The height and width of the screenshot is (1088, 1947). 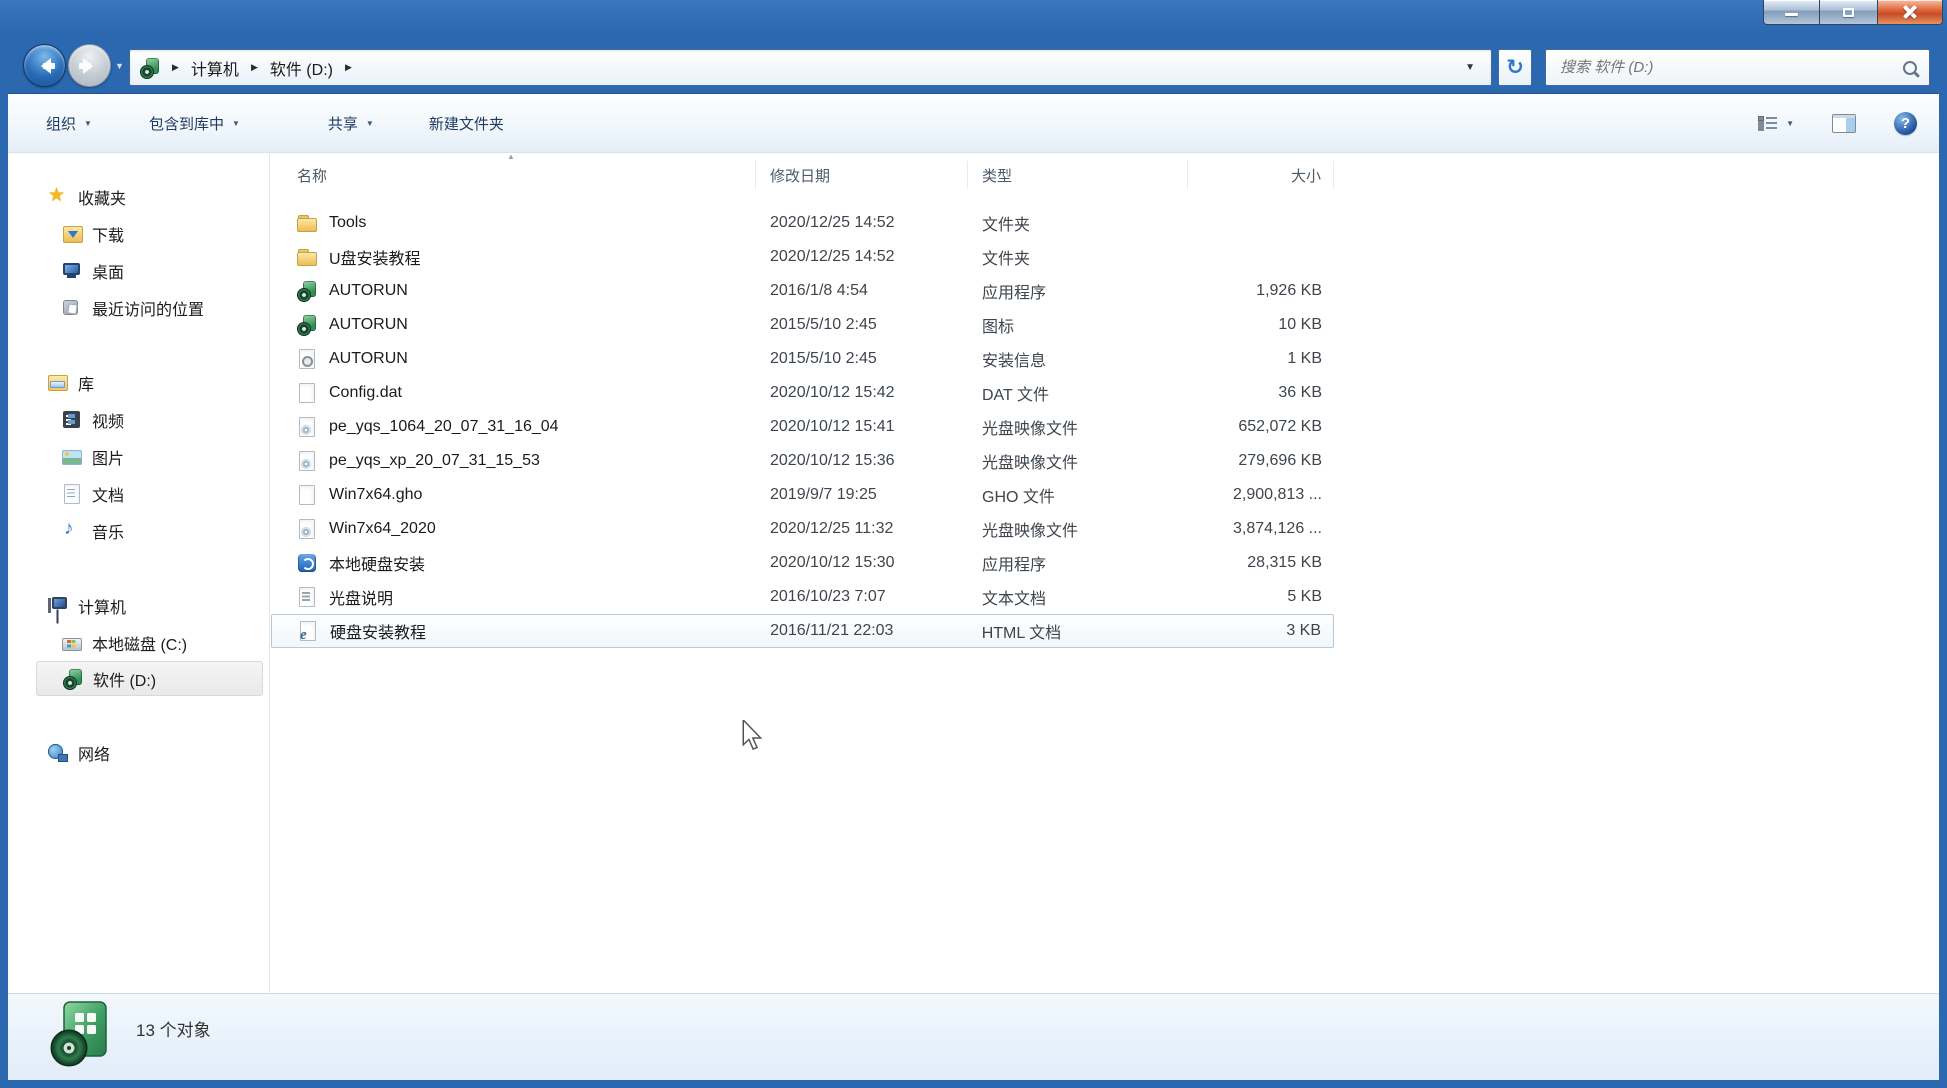 I want to click on close-button, so click(x=1910, y=12).